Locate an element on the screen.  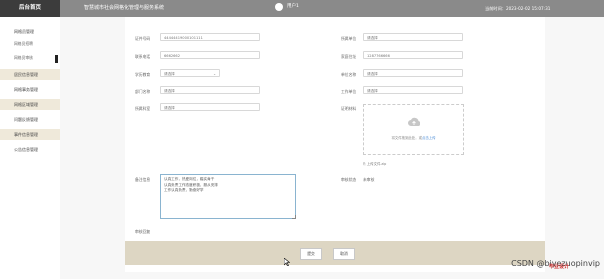
chevron-down-icon: ⌄ is located at coordinates (214, 74).